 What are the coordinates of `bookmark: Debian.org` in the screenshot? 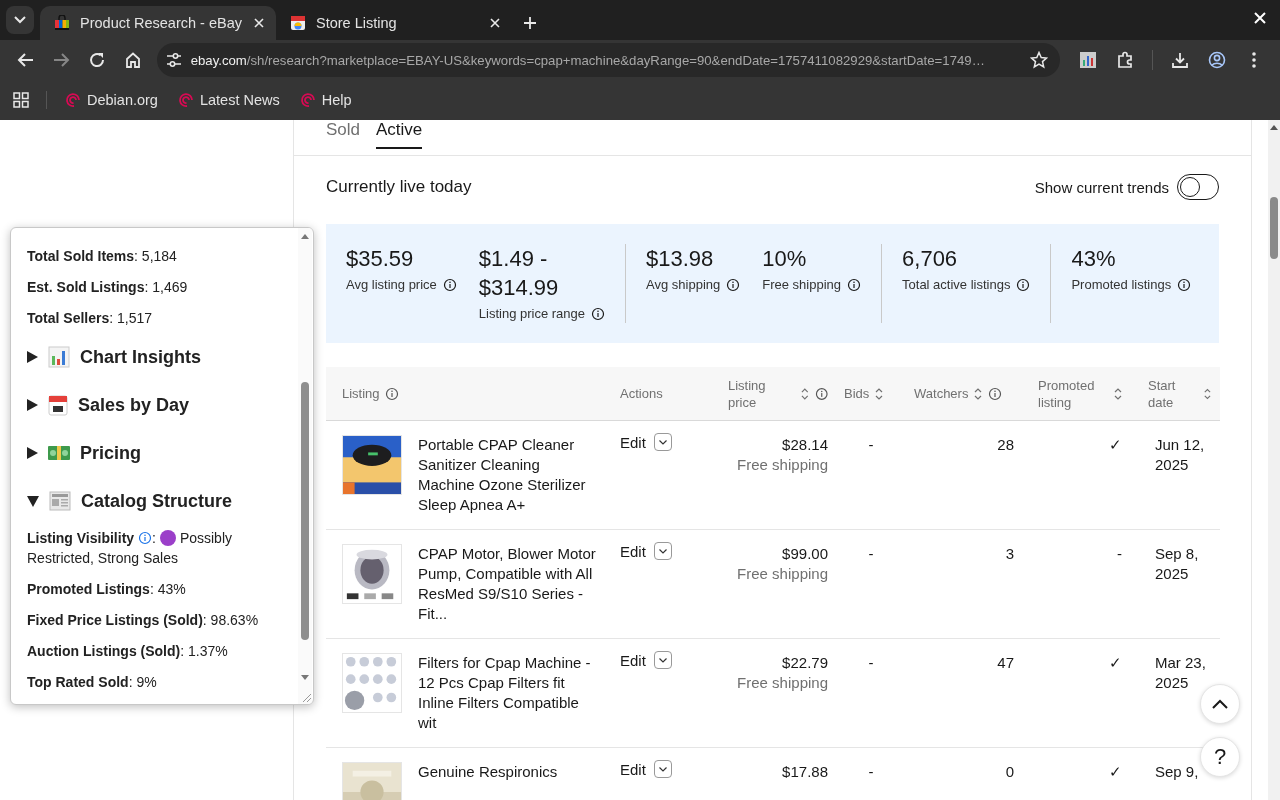 It's located at (111, 100).